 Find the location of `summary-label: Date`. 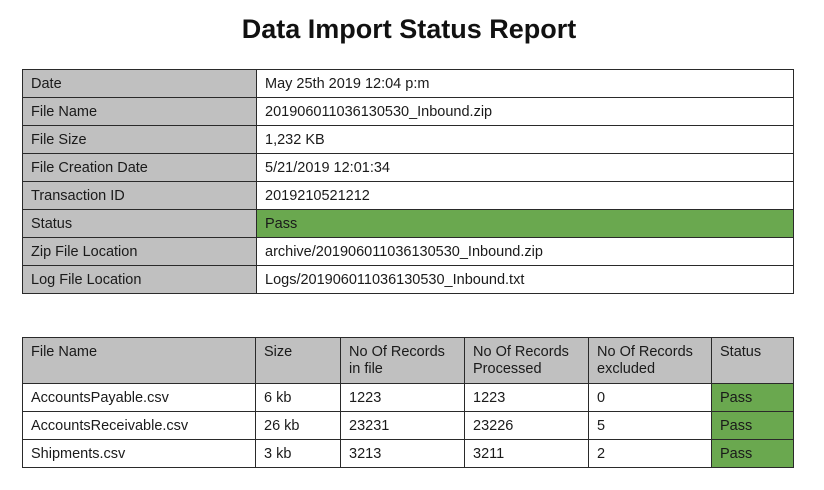

summary-label: Date is located at coordinates (139, 83).